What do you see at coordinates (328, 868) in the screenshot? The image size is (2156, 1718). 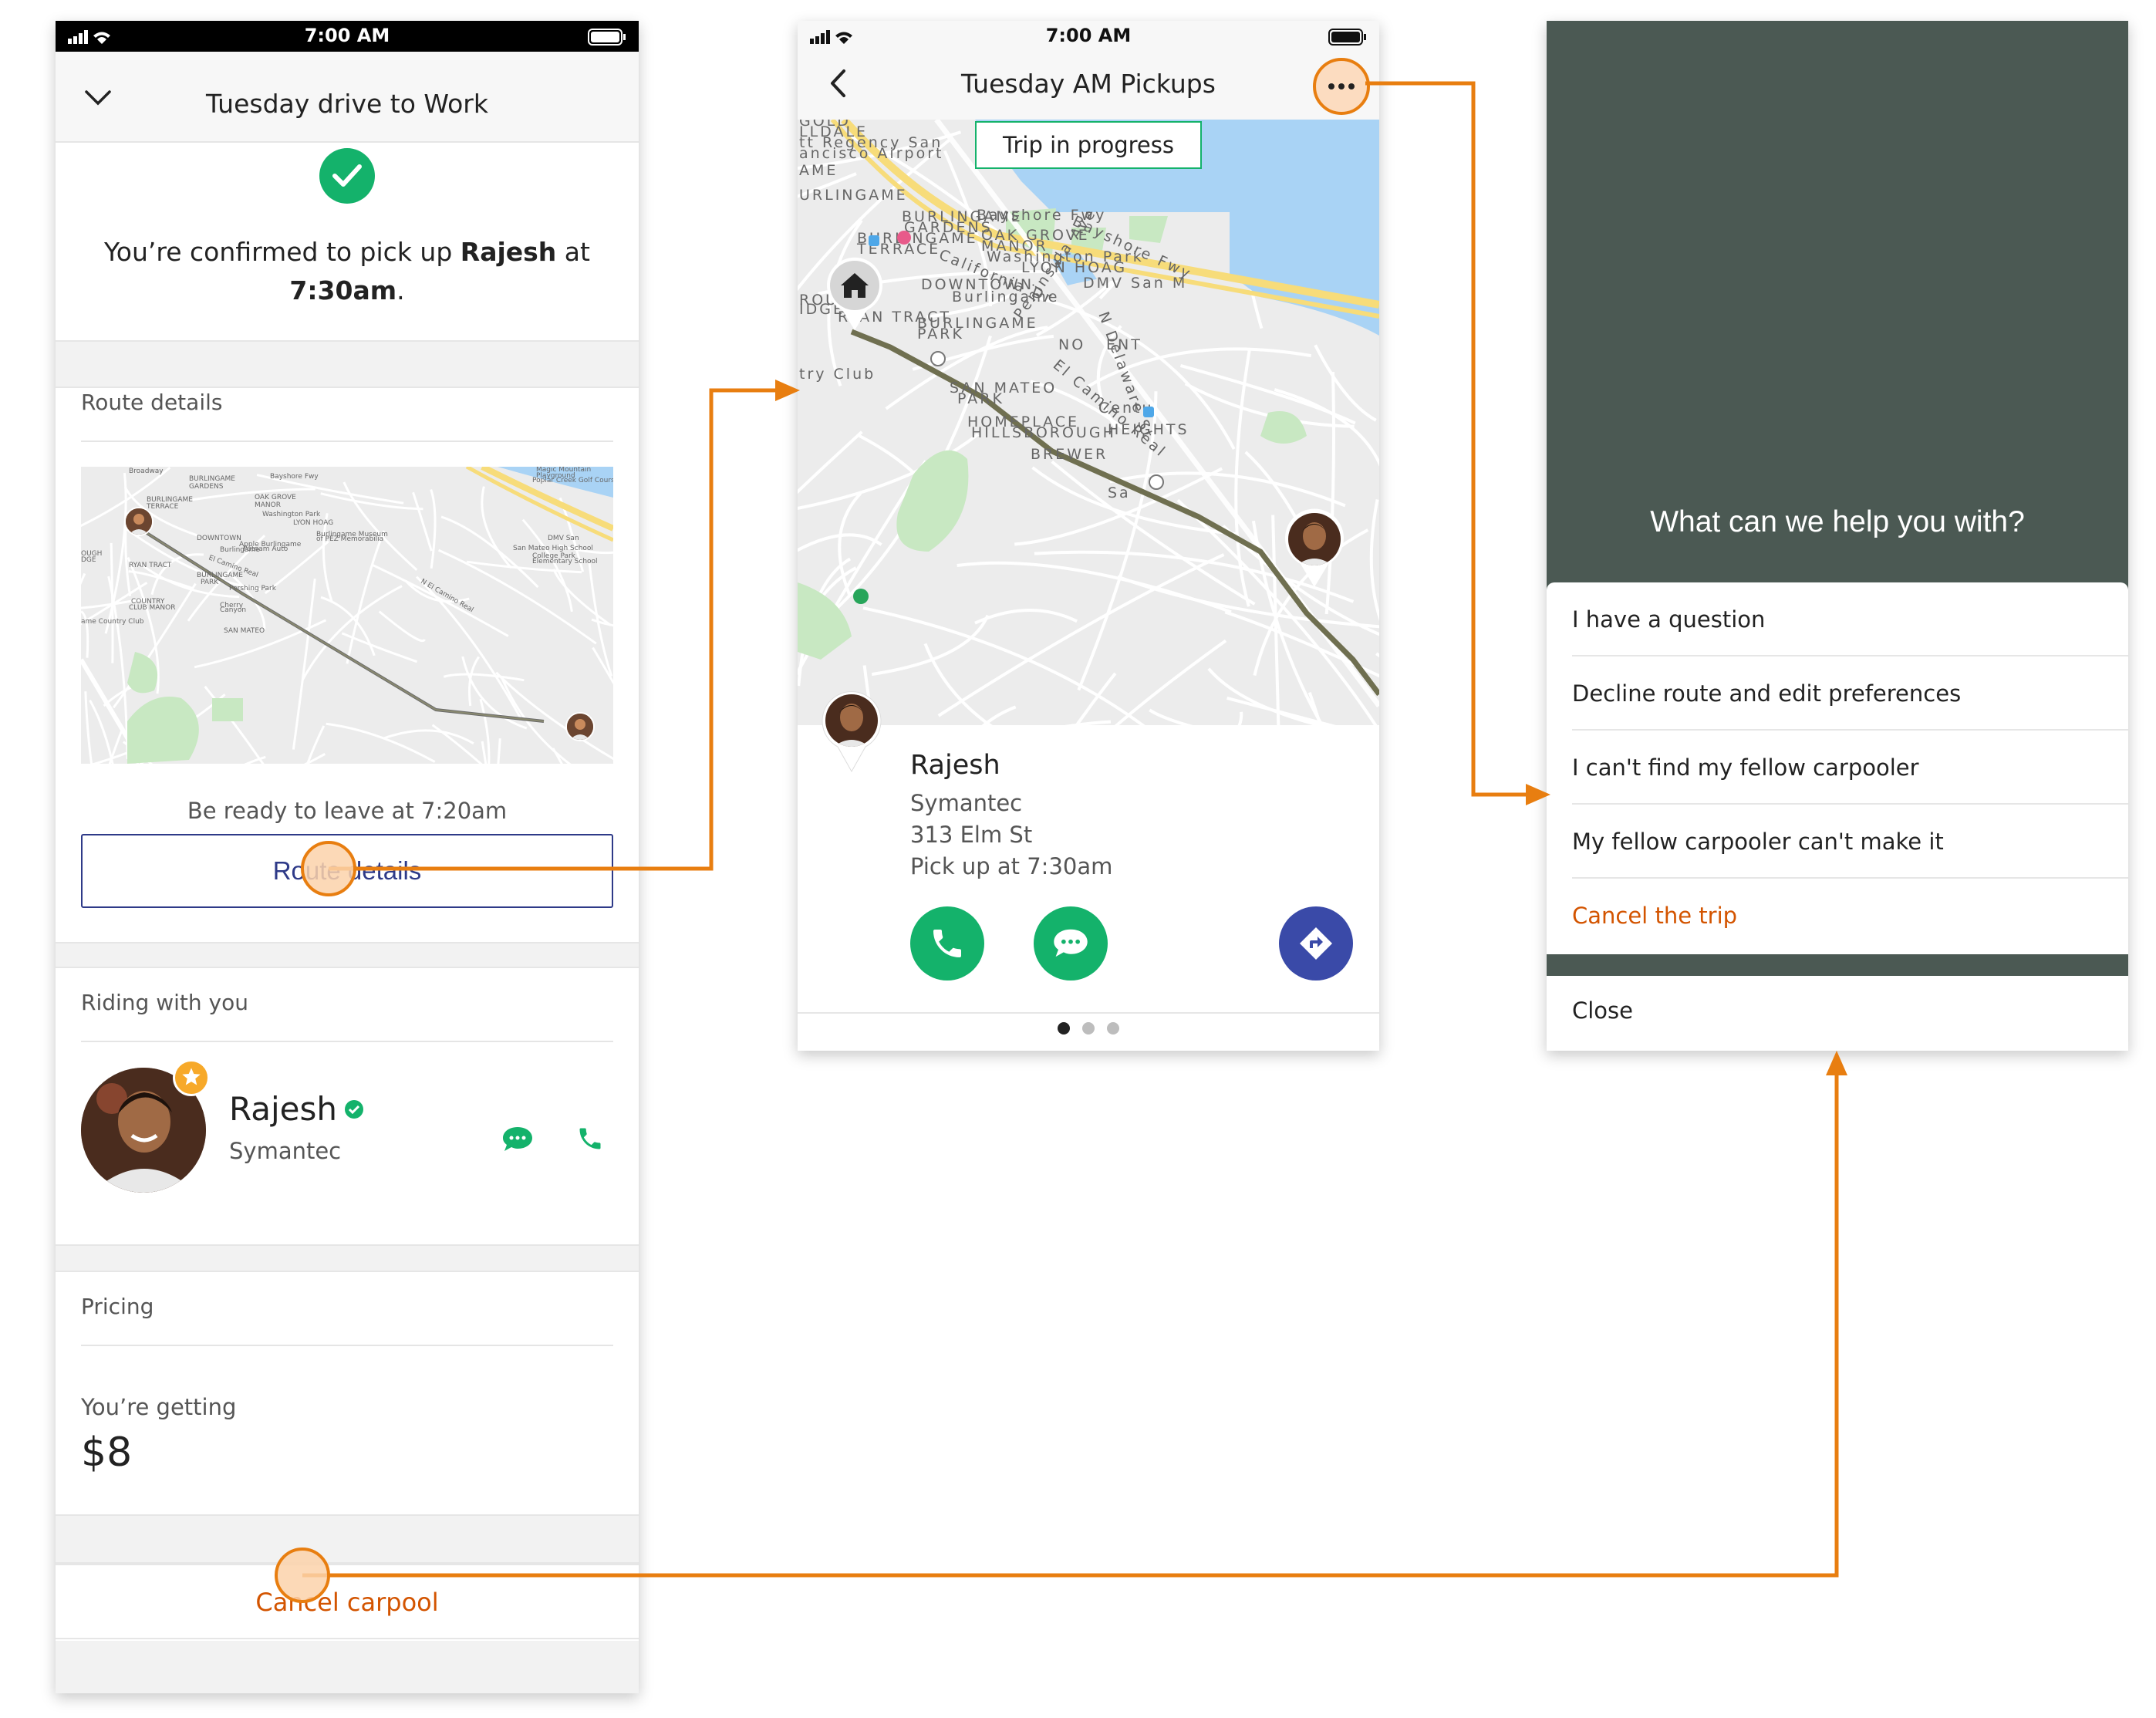 I see `tap-indicator-route-details` at bounding box center [328, 868].